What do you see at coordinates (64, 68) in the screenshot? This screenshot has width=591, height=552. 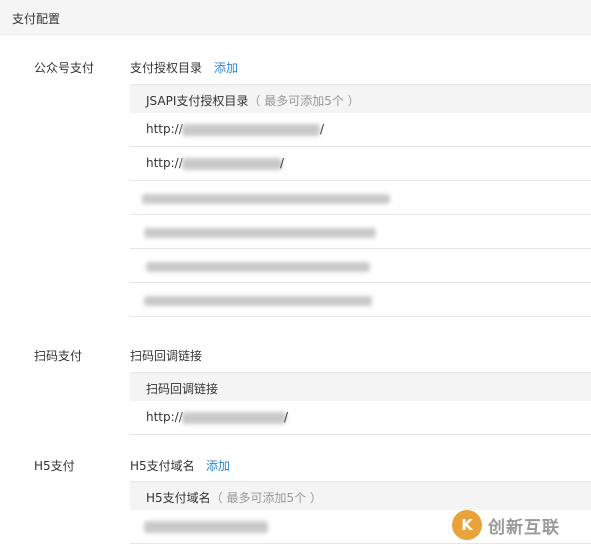 I see `public-pay-label: 公众号支付` at bounding box center [64, 68].